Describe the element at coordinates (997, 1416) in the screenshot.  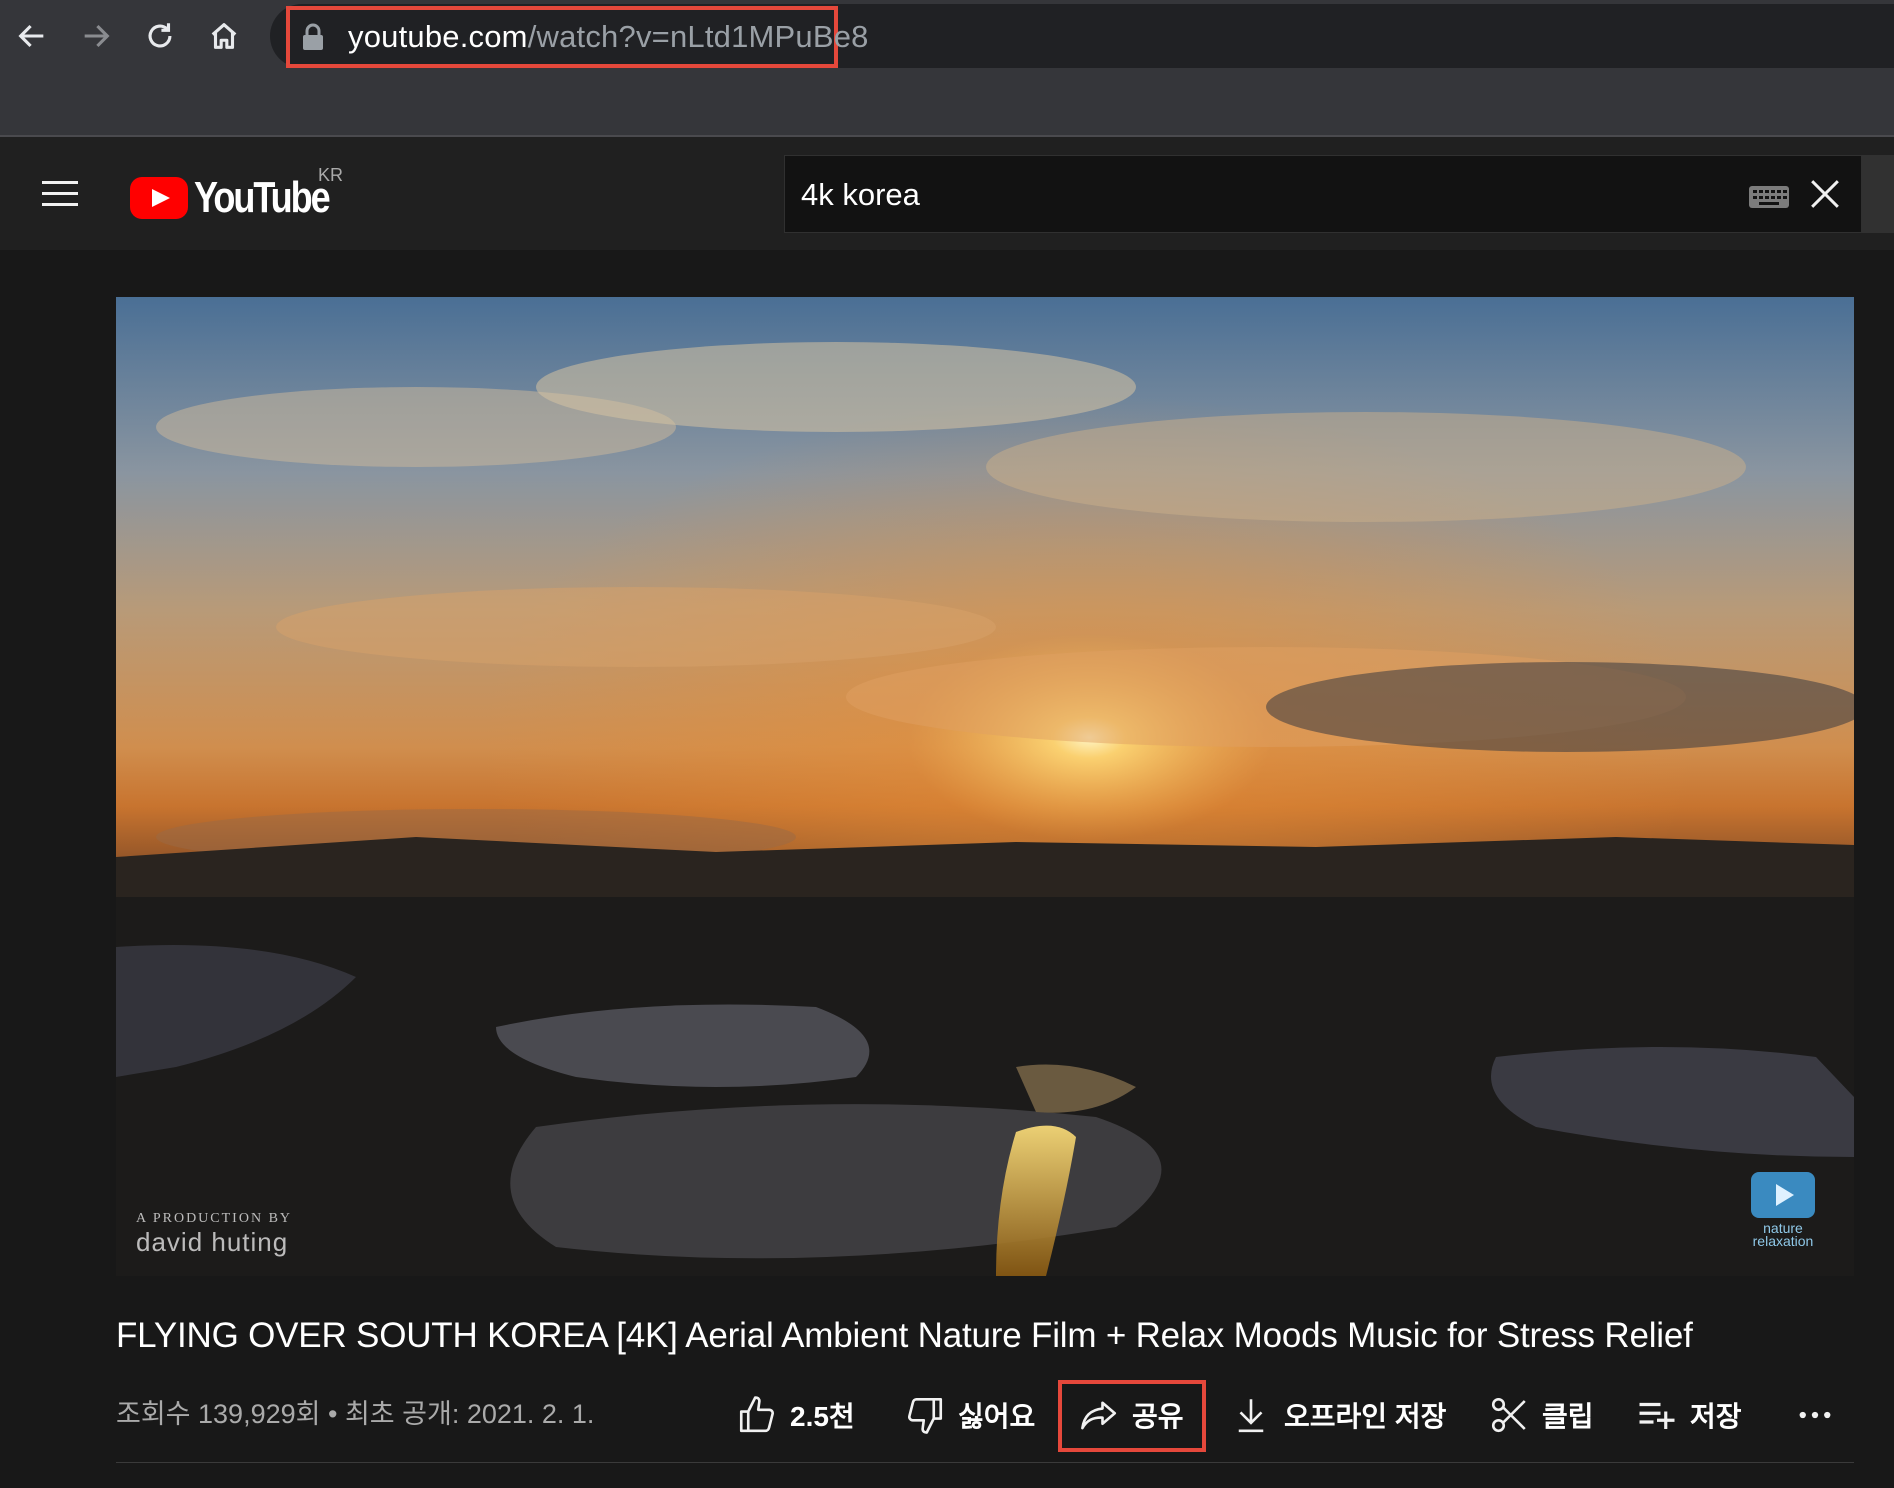
I see `dislike-label: 싫어요` at that location.